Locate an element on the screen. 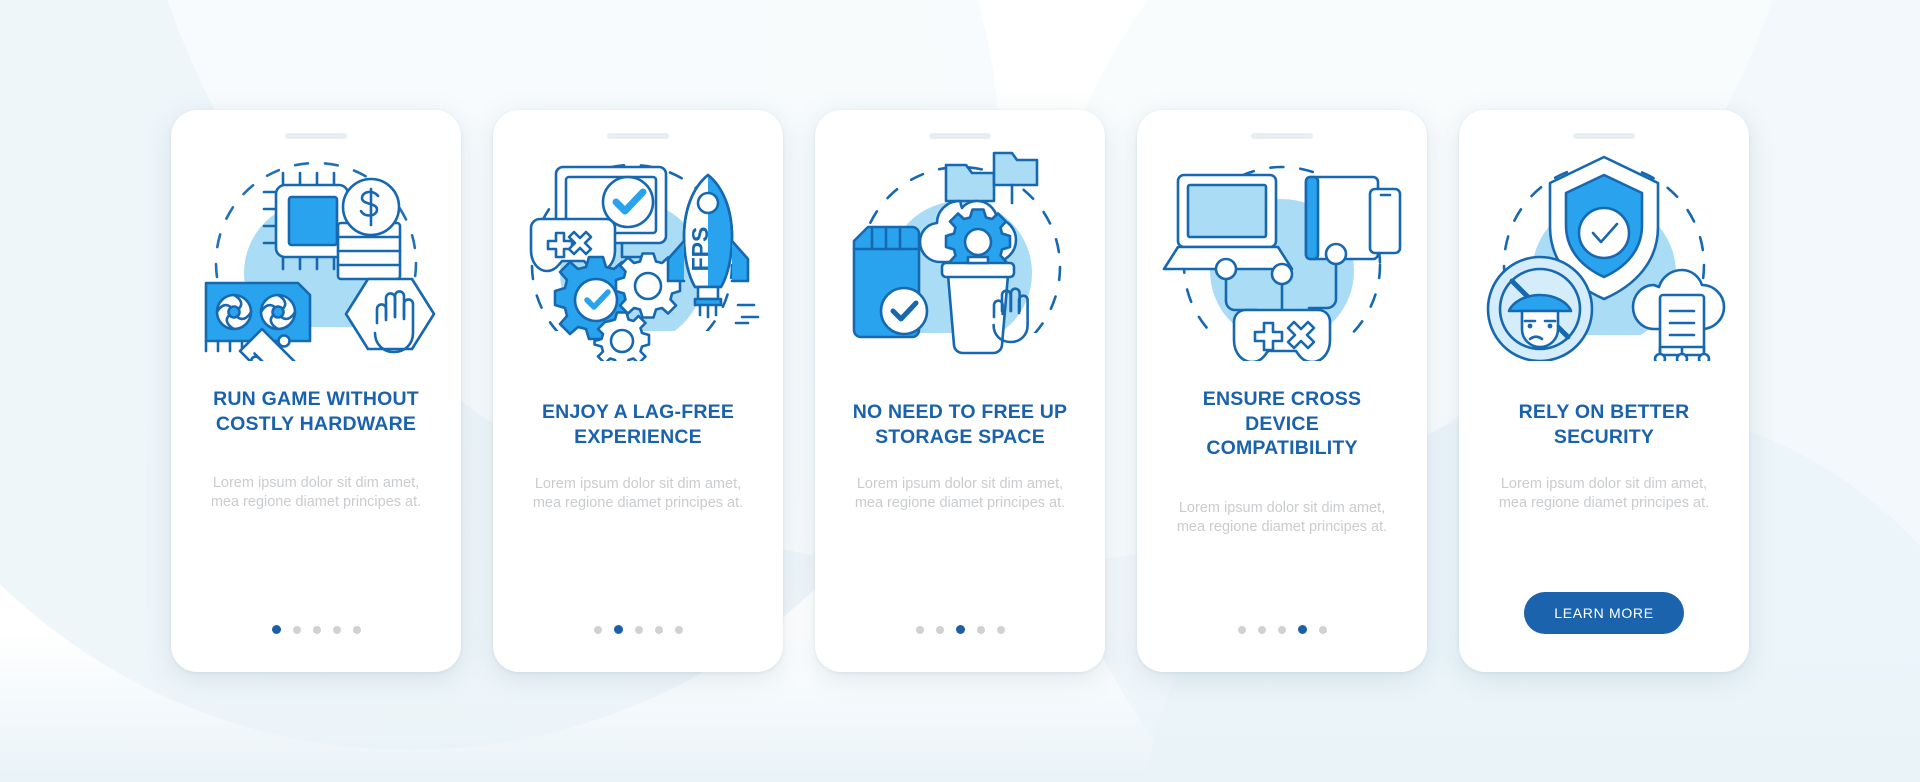 The image size is (1920, 782). screen-title: RUN GAME WITHOUT COSTLY HARDWARE is located at coordinates (316, 411).